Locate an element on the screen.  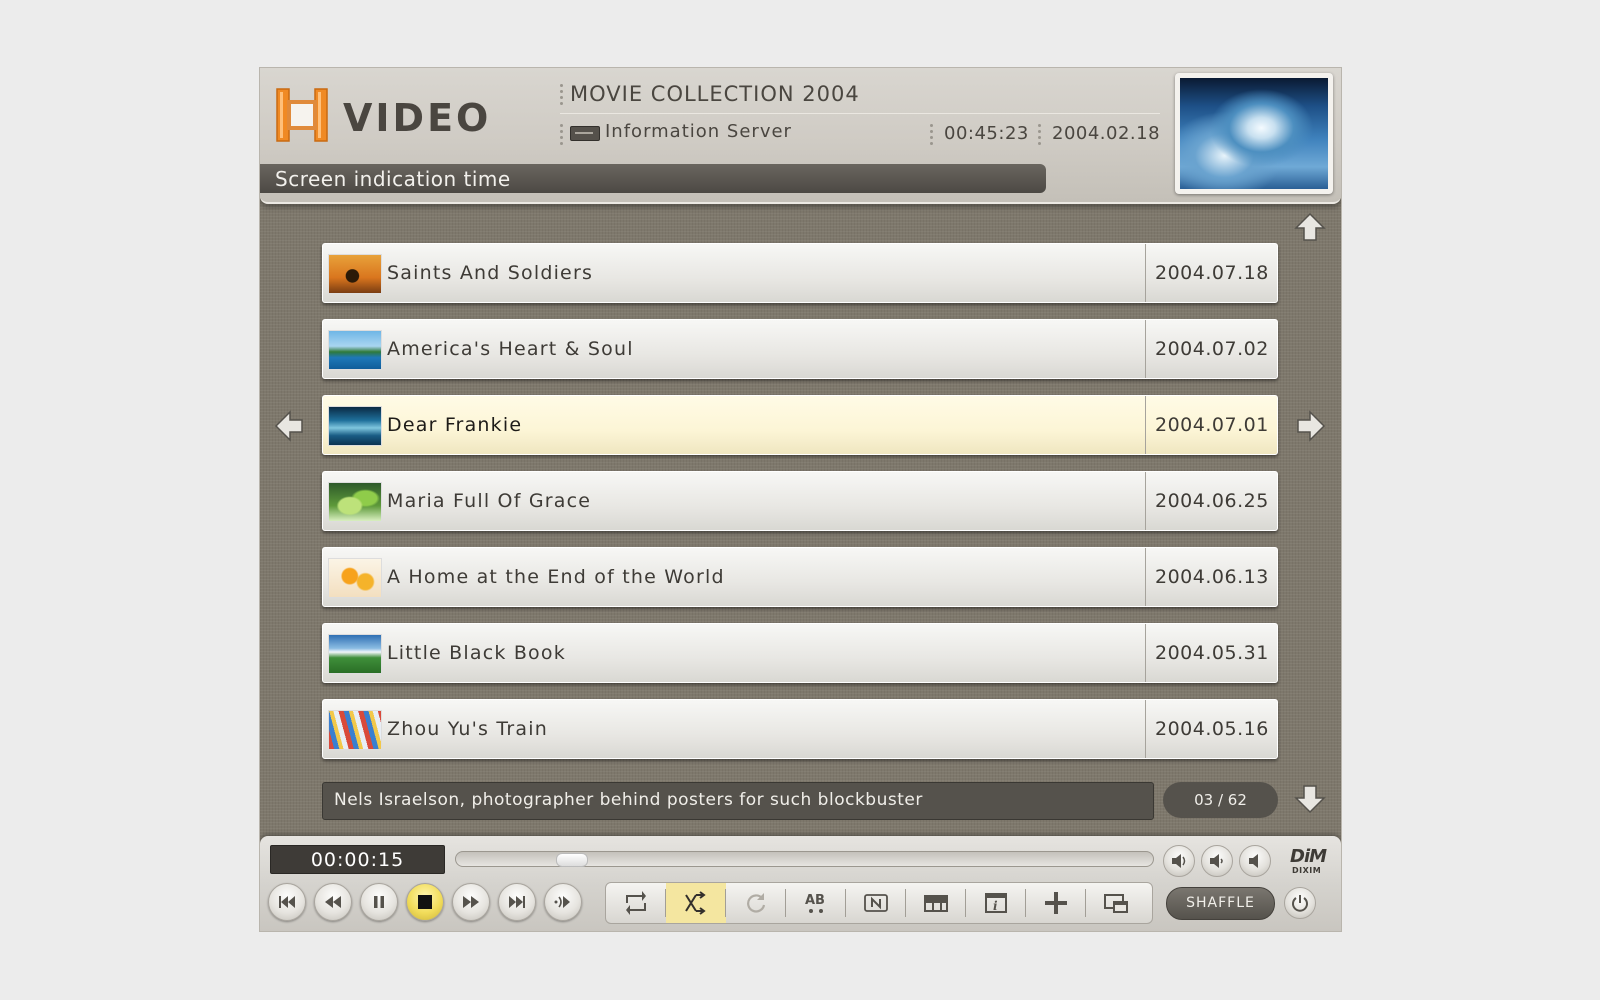
normal-n-icon is located at coordinates (876, 903).